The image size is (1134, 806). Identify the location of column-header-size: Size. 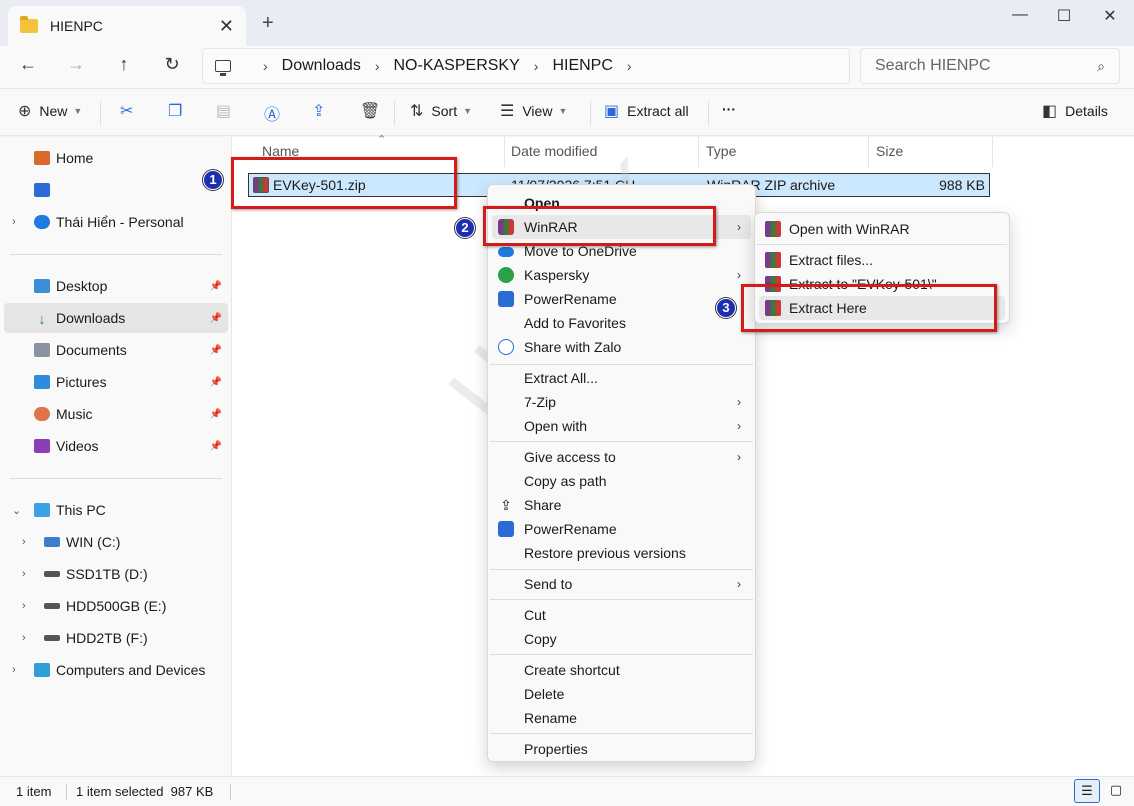
(889, 151).